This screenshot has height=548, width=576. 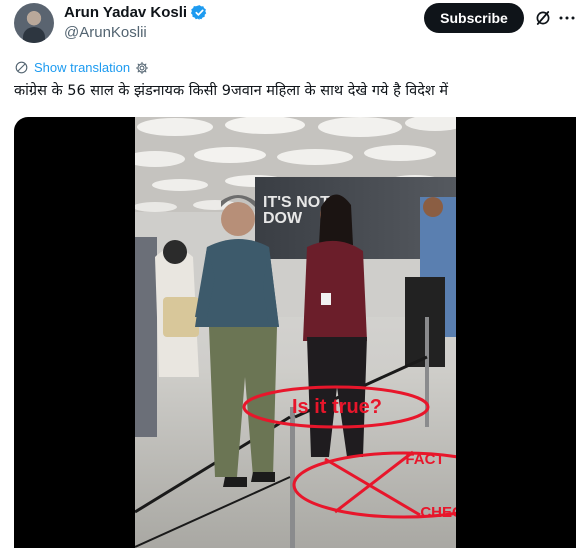 I want to click on subscribe-button: Subscribe, so click(x=474, y=18).